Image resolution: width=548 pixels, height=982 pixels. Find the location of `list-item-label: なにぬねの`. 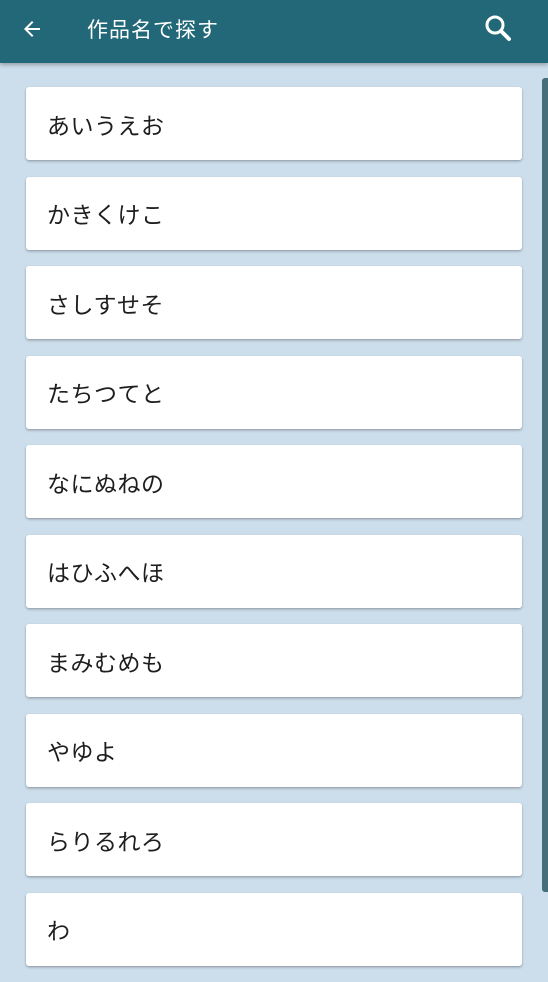

list-item-label: なにぬねの is located at coordinates (106, 484).